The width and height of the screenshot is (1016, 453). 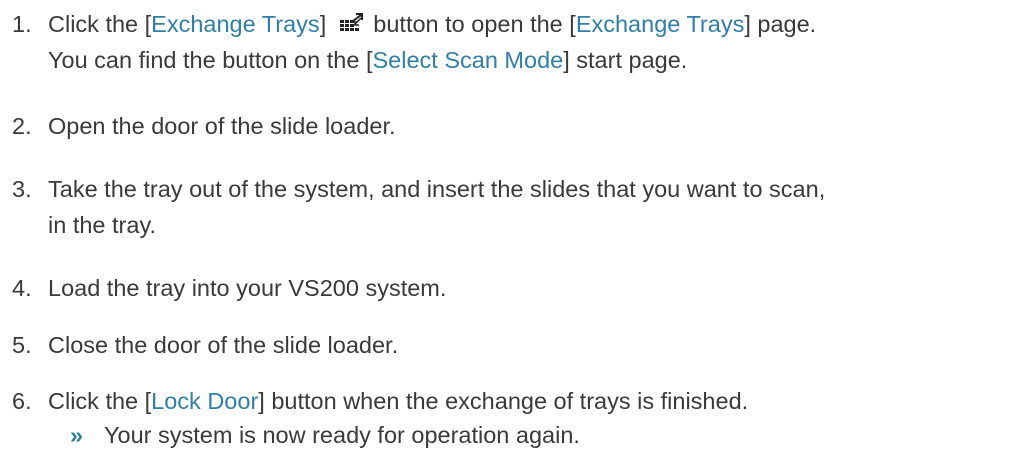 What do you see at coordinates (22, 288) in the screenshot?
I see `step-number: 4.` at bounding box center [22, 288].